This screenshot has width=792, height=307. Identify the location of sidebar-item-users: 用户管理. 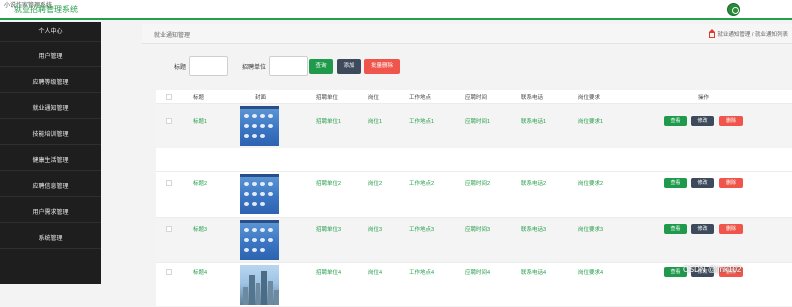
(50, 57).